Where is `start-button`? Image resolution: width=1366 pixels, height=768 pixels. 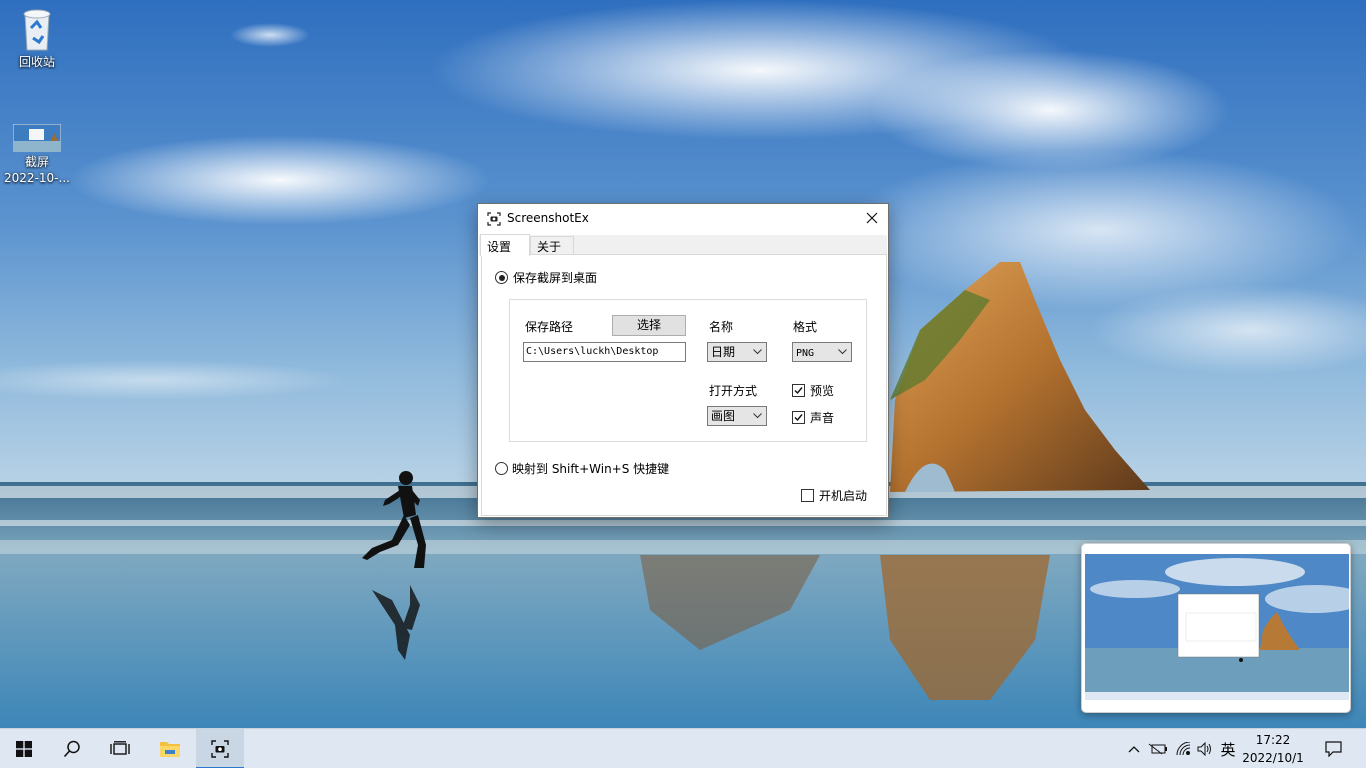 start-button is located at coordinates (24, 748).